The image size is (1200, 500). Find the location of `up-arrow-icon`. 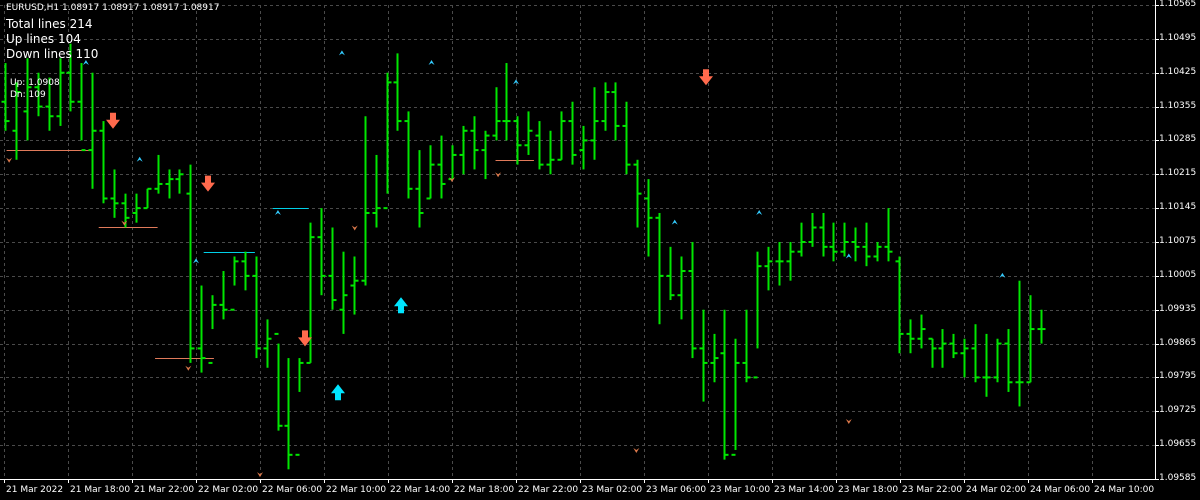

up-arrow-icon is located at coordinates (338, 392).